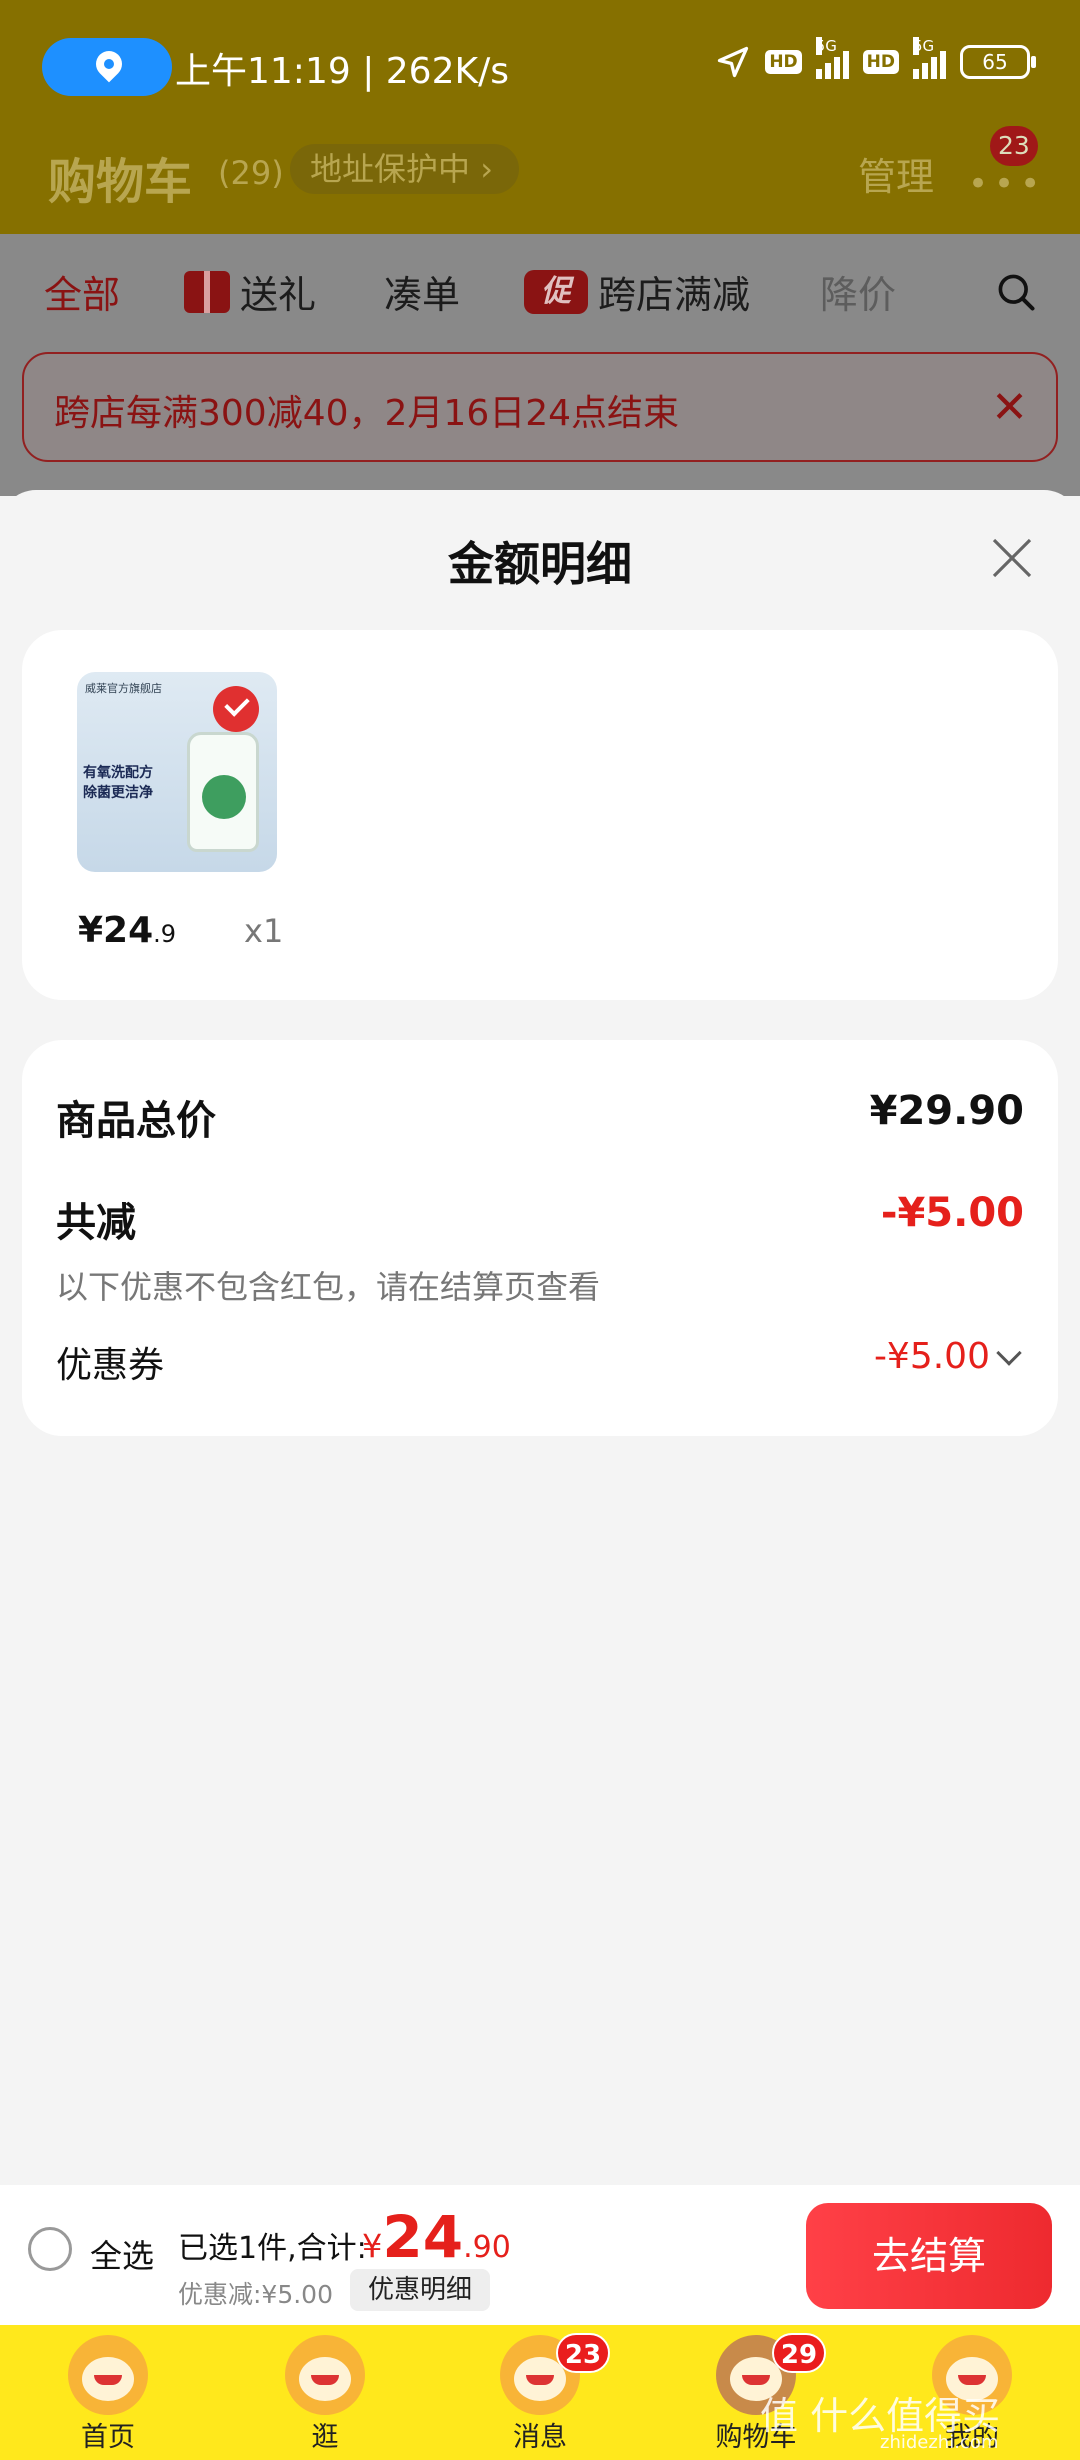 The height and width of the screenshot is (2460, 1080). What do you see at coordinates (540, 2255) in the screenshot?
I see `checkout-bar: 全选 已选1件,合计: ¥ 24 .90 优惠减:¥5.00 优惠明细 去结算` at bounding box center [540, 2255].